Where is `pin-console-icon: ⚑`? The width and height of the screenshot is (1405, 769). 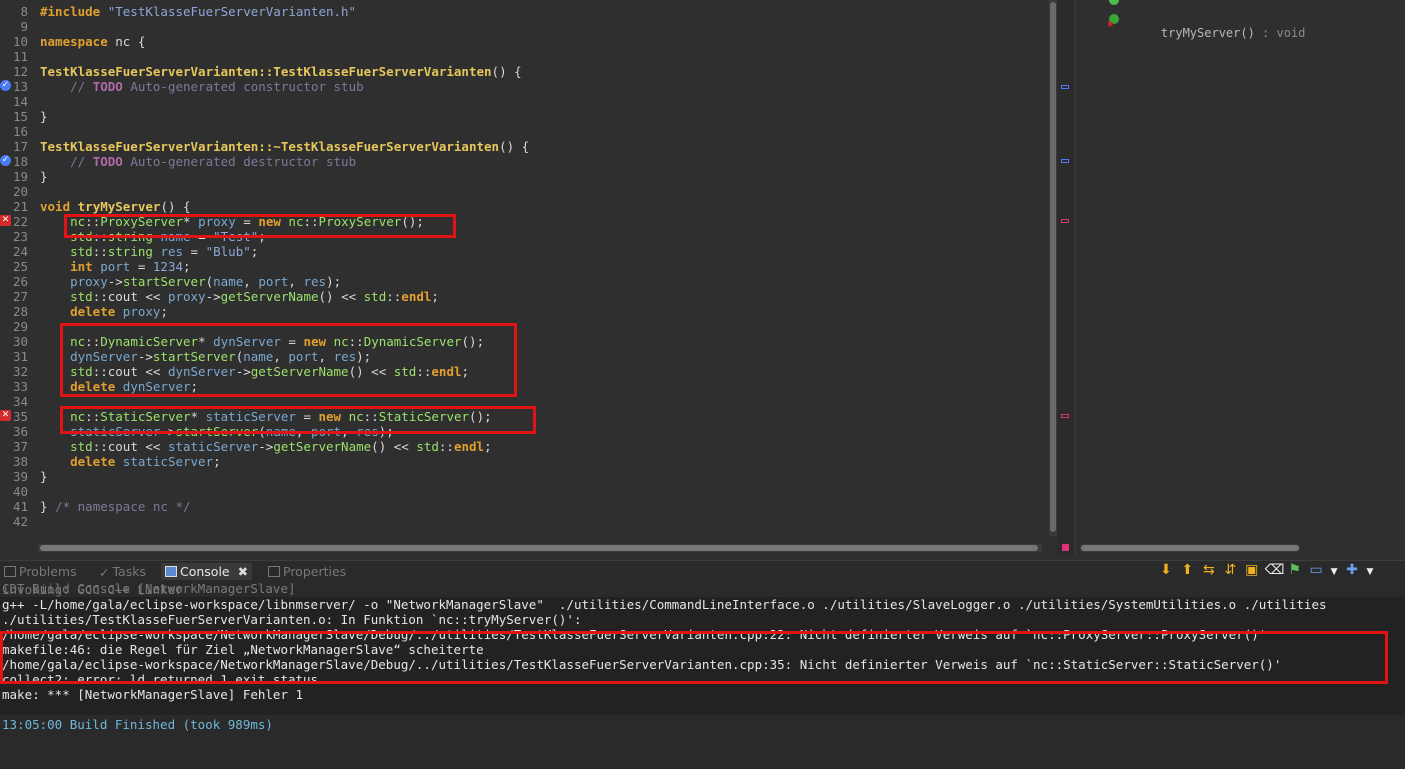
pin-console-icon: ⚑ is located at coordinates (1294, 570).